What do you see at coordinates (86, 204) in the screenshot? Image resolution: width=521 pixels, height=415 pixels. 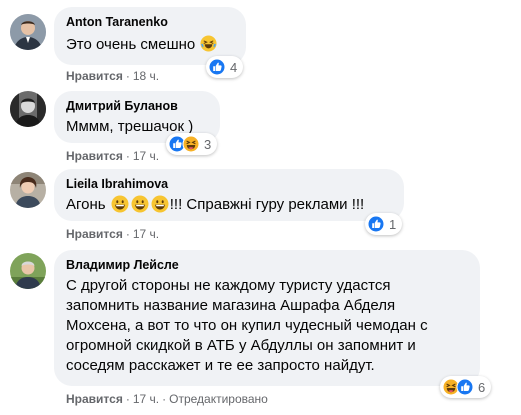 I see `comment-text-start: Агонь` at bounding box center [86, 204].